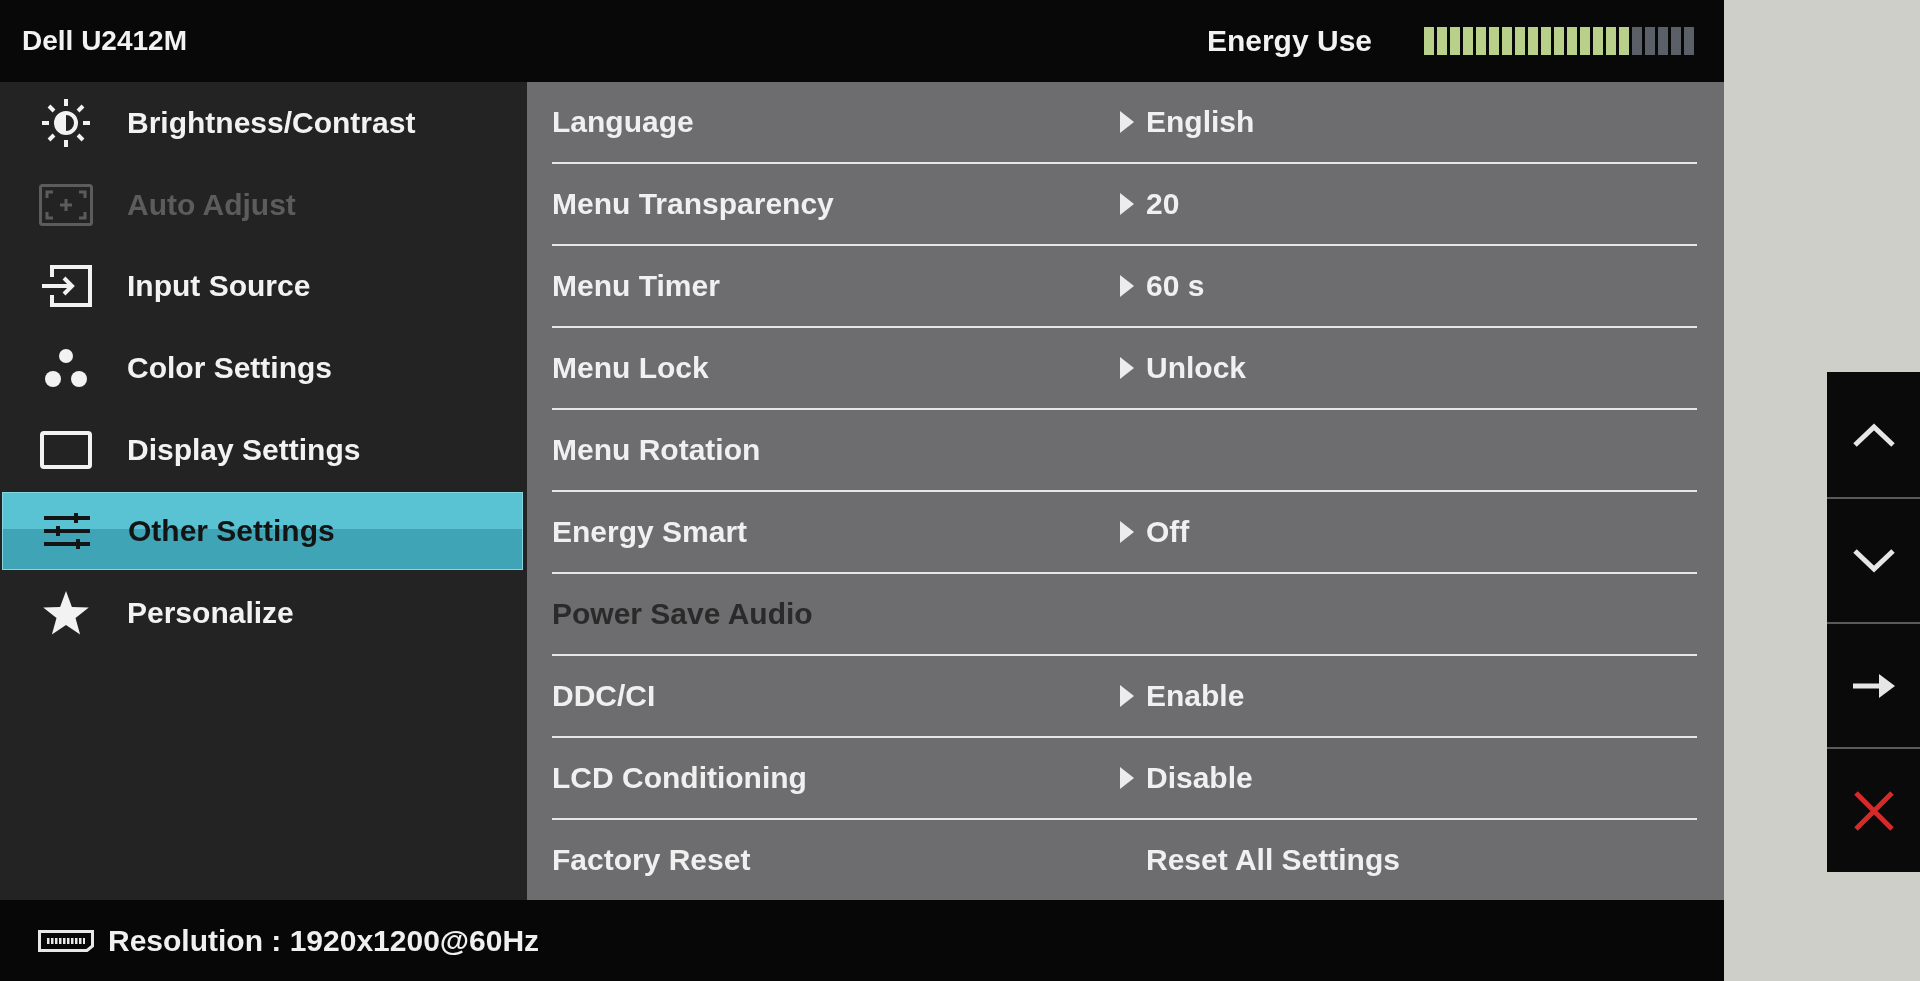 This screenshot has height=981, width=1920. I want to click on down-button, so click(1873, 559).